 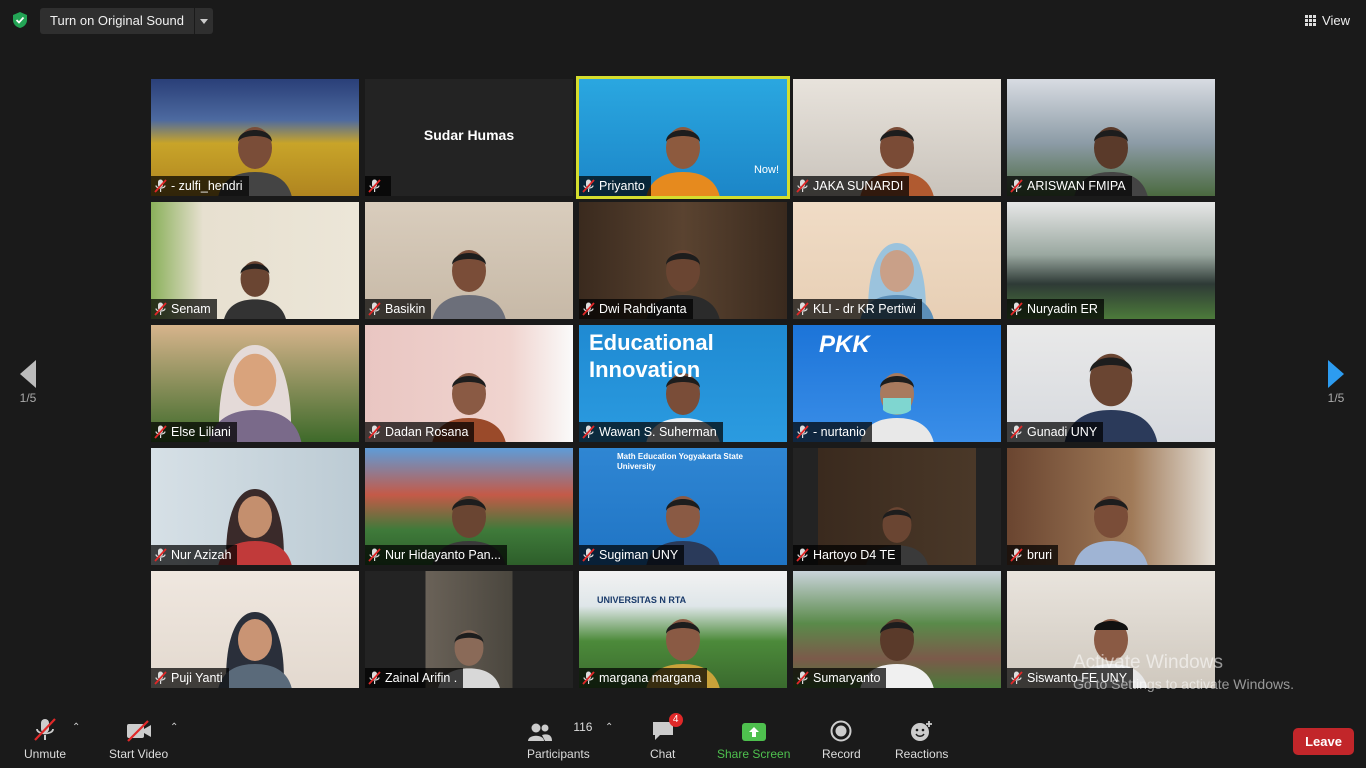 I want to click on participant-tile: Now! Priyanto, so click(x=683, y=137).